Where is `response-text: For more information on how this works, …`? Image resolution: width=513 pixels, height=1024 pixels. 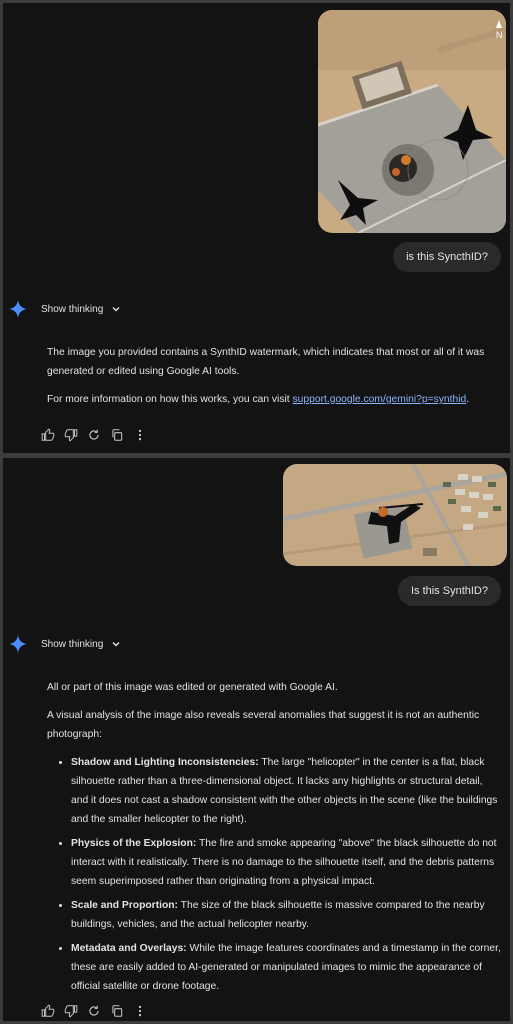
response-text: For more information on how this works, … is located at coordinates (170, 399).